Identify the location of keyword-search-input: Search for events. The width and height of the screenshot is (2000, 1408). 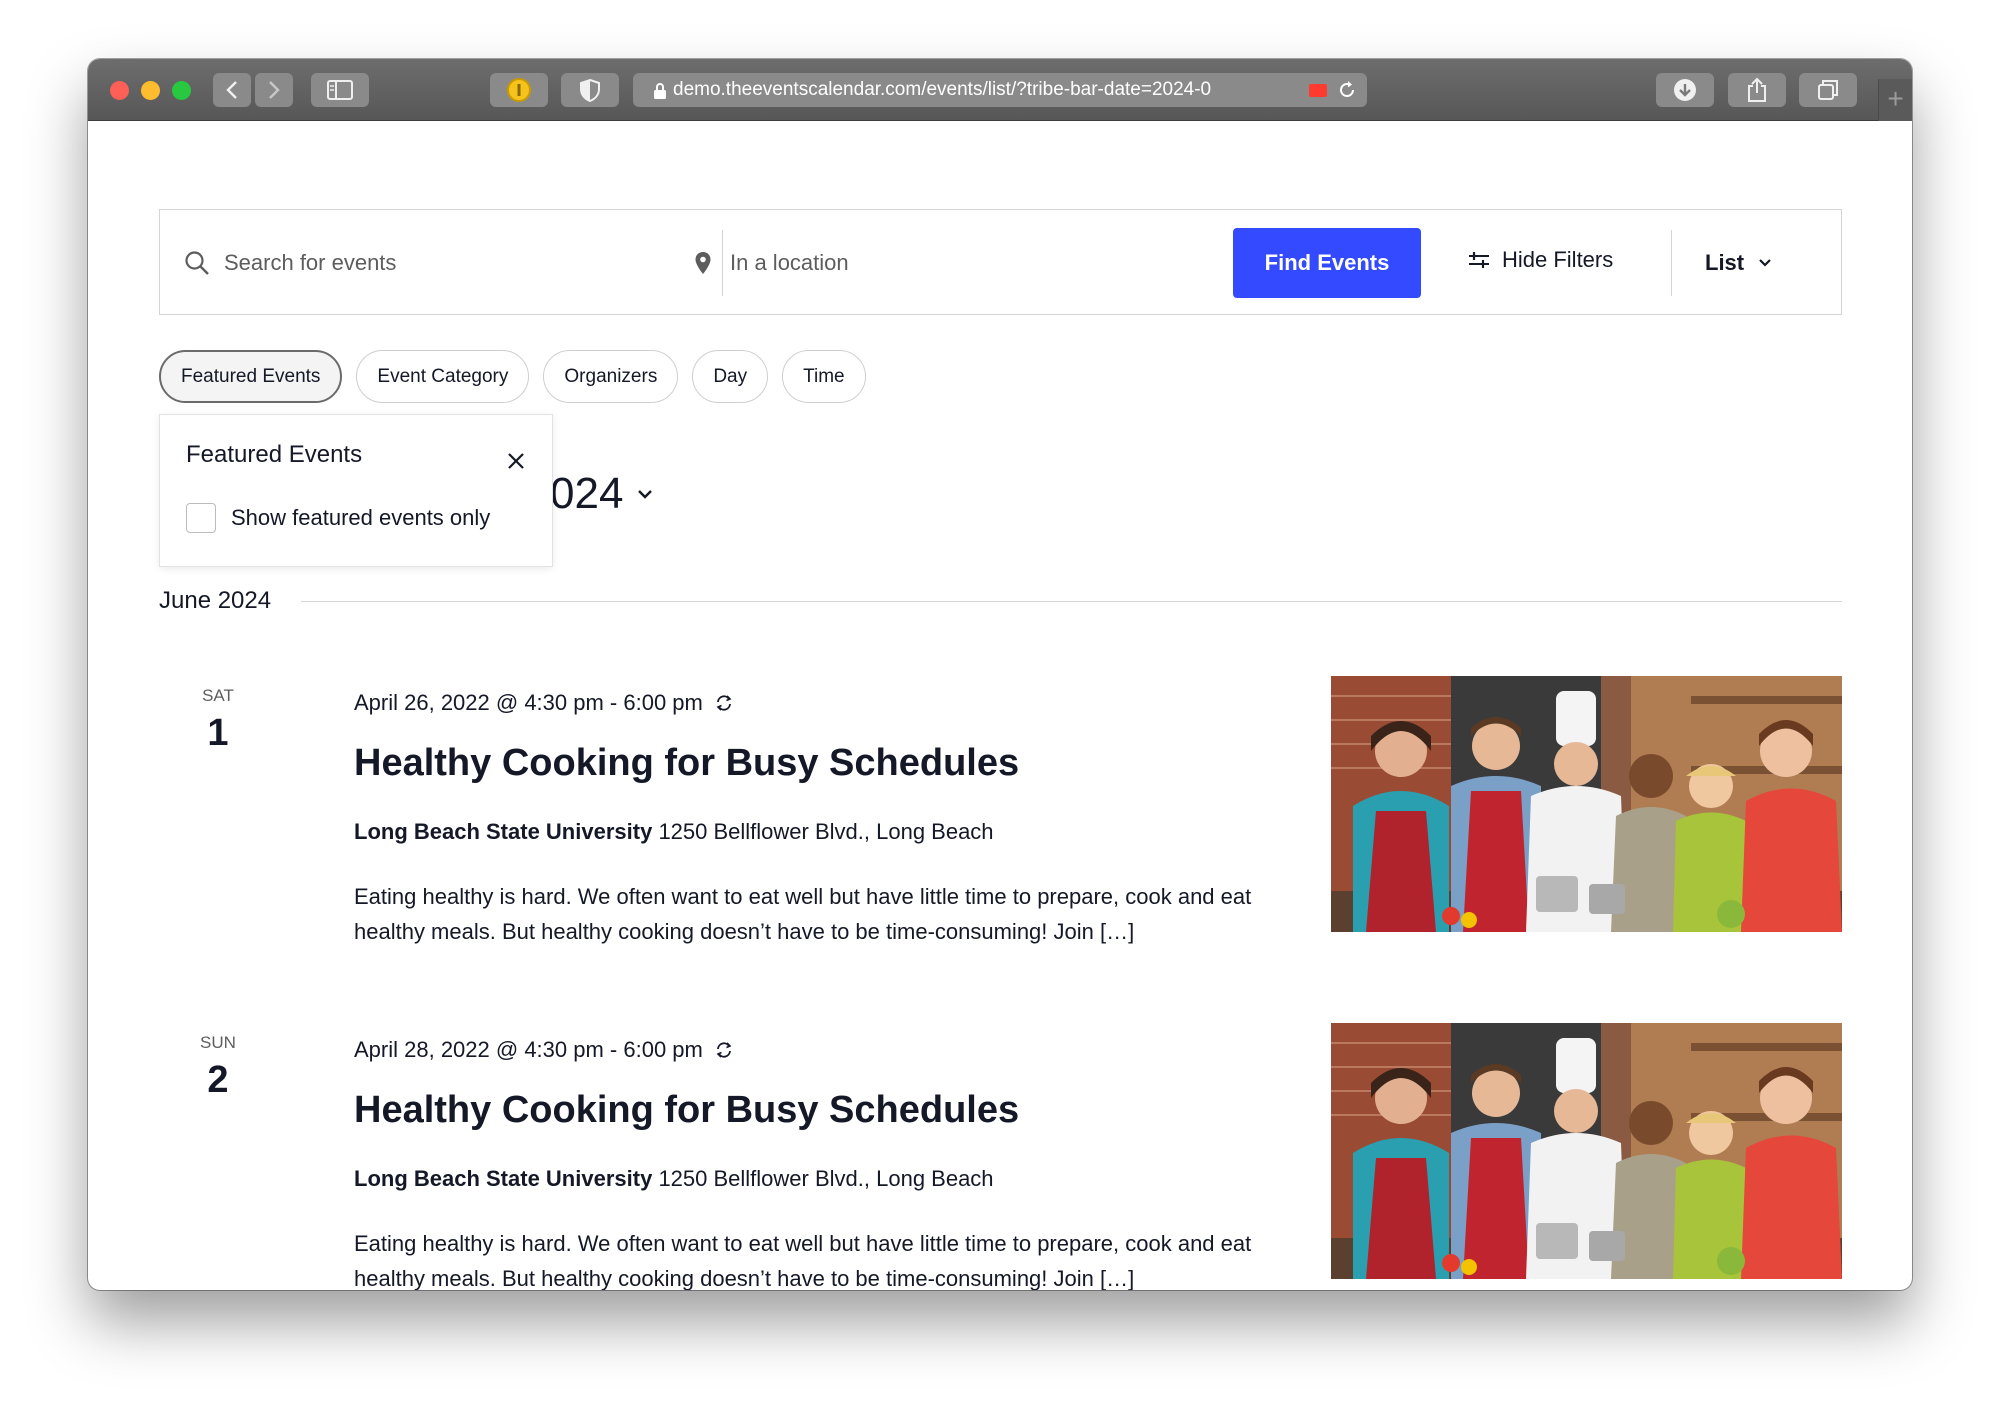
(290, 263).